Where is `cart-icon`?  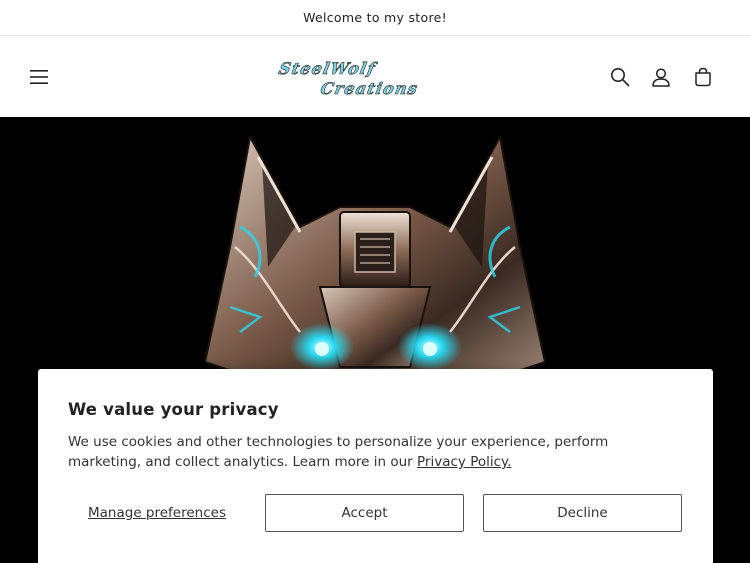 cart-icon is located at coordinates (703, 76).